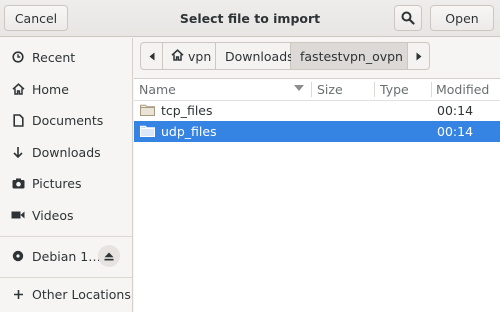 This screenshot has width=500, height=312. I want to click on column-header-type: Type, so click(394, 89).